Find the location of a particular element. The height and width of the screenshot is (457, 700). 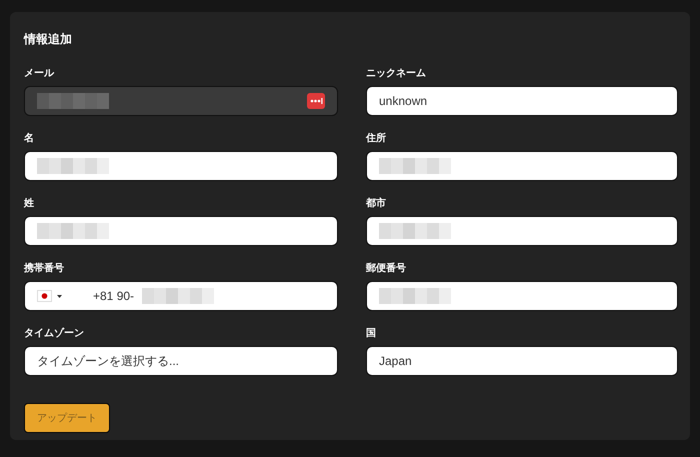

text-field: unknown is located at coordinates (522, 101).